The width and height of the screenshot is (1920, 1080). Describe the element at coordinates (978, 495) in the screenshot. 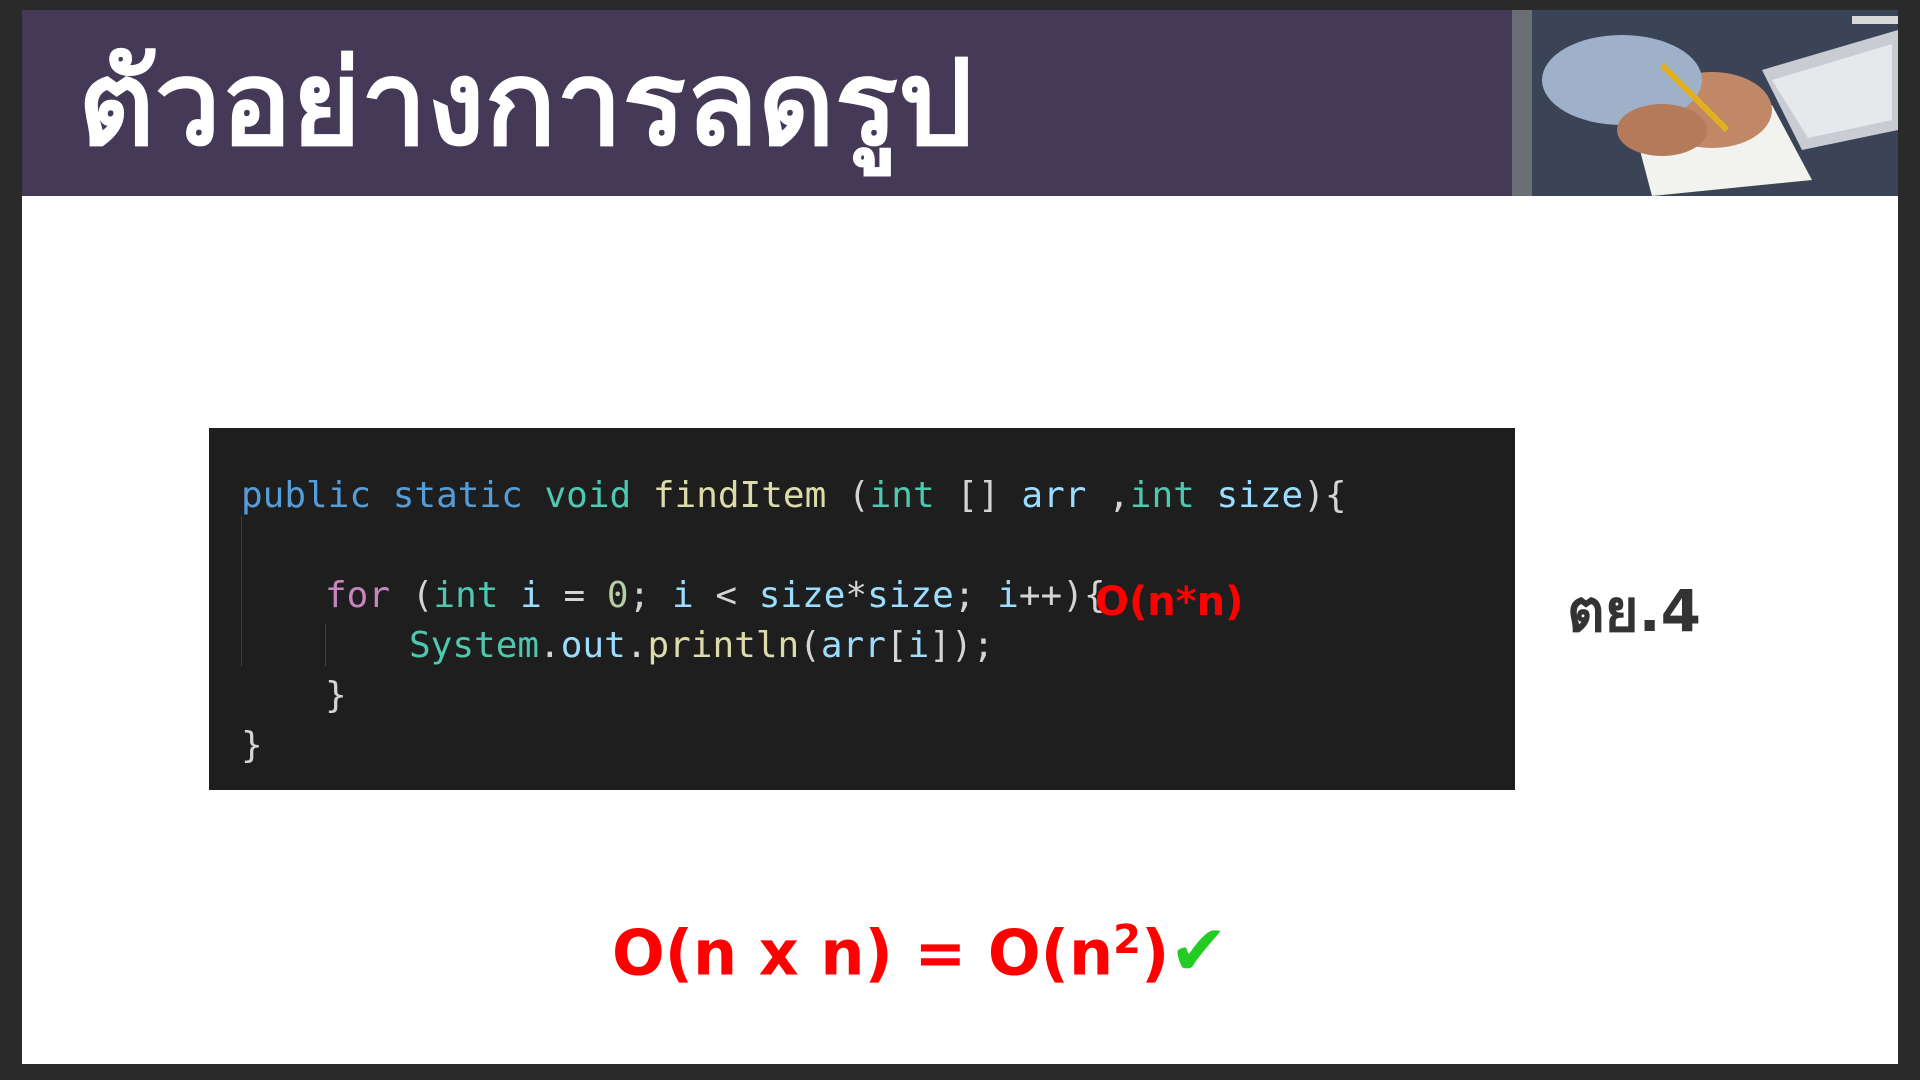

I see `code-token: []` at that location.